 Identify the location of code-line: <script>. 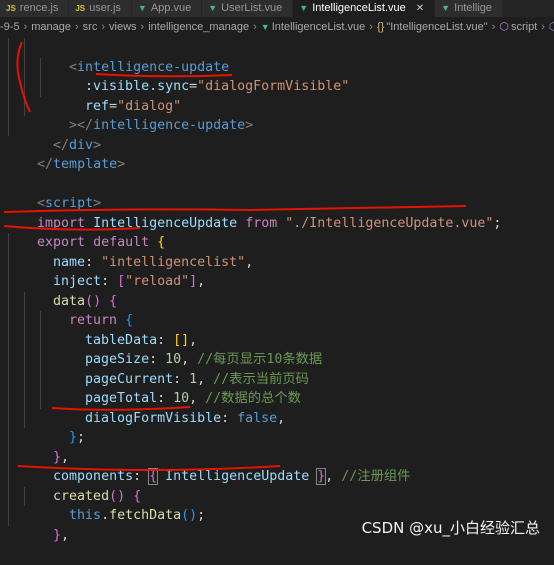
(277, 193).